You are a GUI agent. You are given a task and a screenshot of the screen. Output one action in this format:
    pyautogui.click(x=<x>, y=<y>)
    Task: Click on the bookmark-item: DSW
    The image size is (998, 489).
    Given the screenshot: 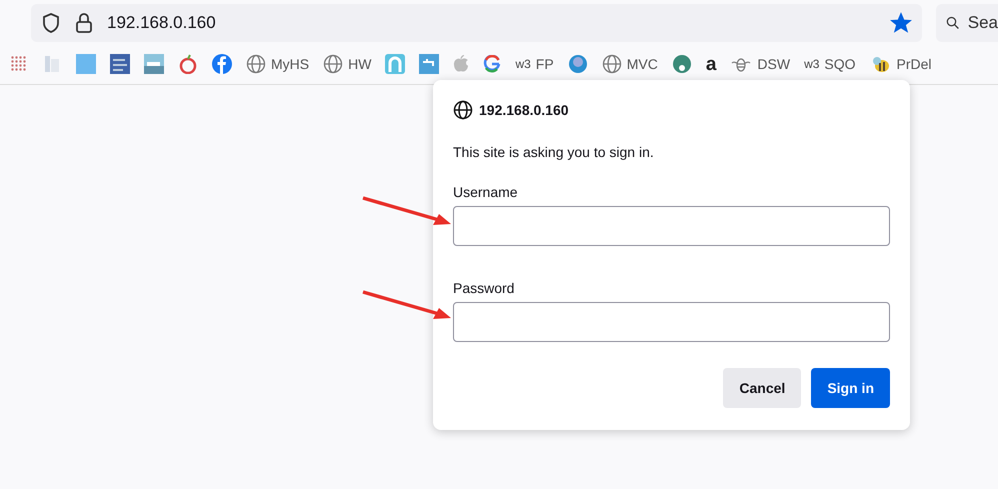 What is the action you would take?
    pyautogui.click(x=760, y=64)
    